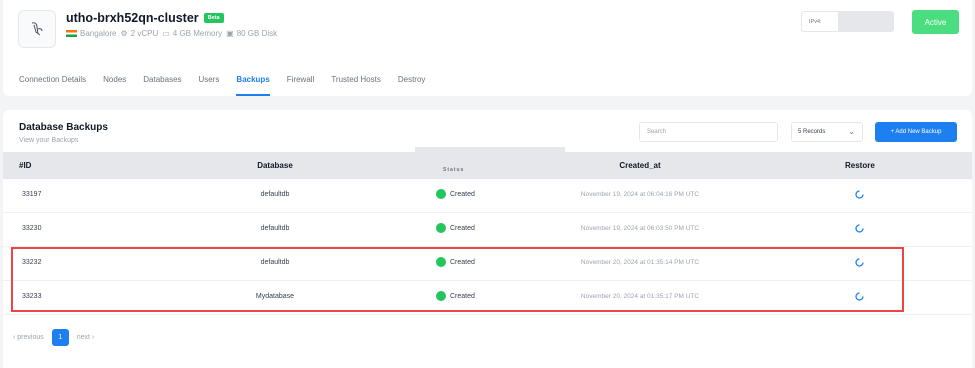 Image resolution: width=975 pixels, height=368 pixels. I want to click on cluster-title: utho-brxh52qn-cluster Beta, so click(145, 18).